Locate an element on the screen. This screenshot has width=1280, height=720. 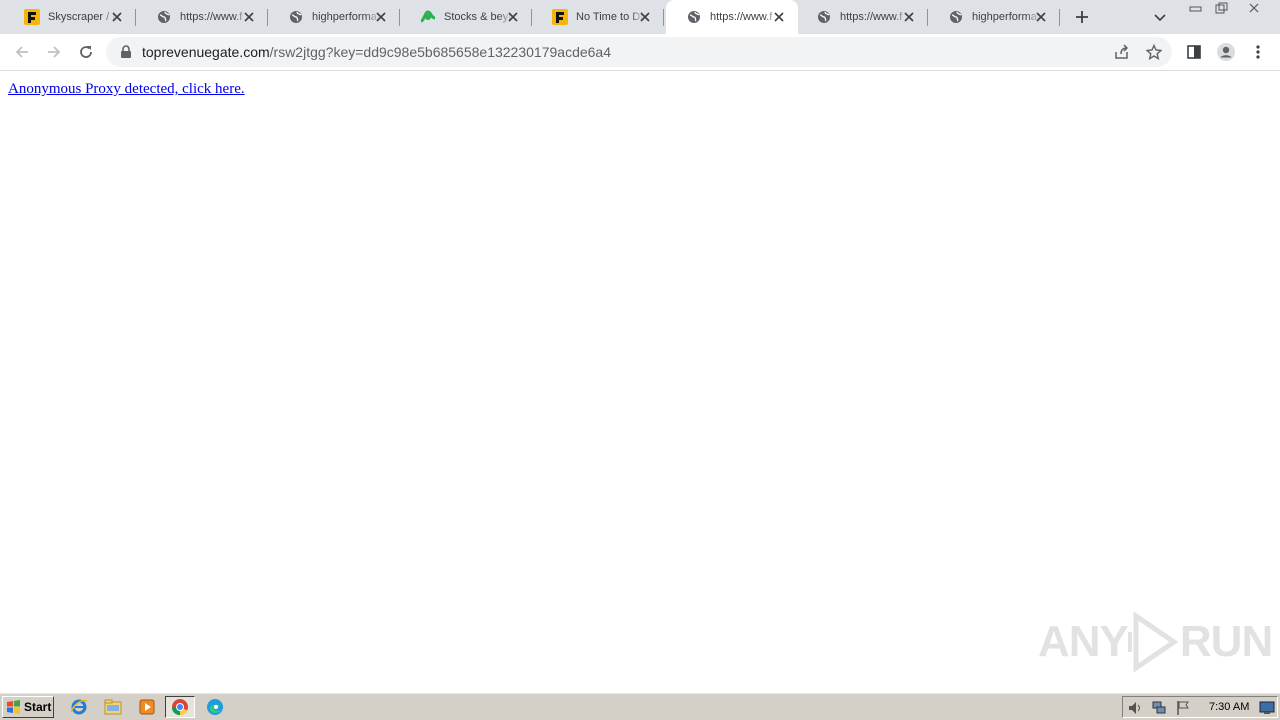
clock: 7:30 AM is located at coordinates (1229, 707).